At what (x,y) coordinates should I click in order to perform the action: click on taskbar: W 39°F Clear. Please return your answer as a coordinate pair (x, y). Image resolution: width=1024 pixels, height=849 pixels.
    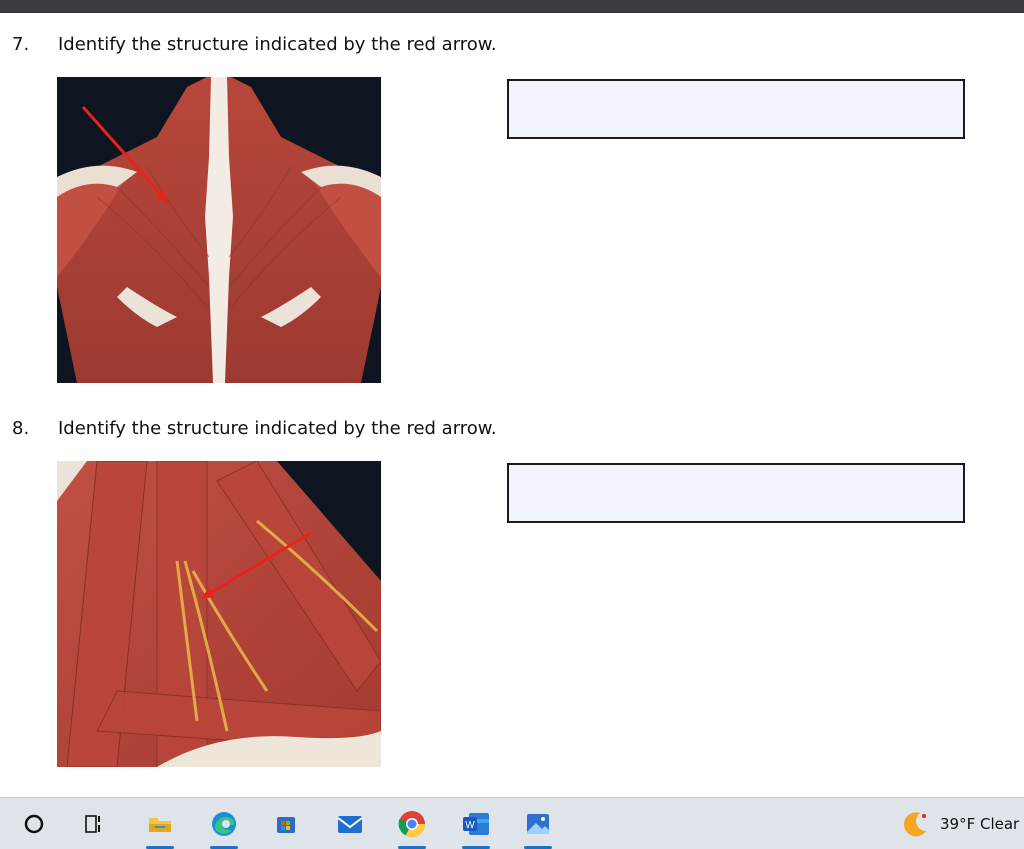
    Looking at the image, I should click on (512, 823).